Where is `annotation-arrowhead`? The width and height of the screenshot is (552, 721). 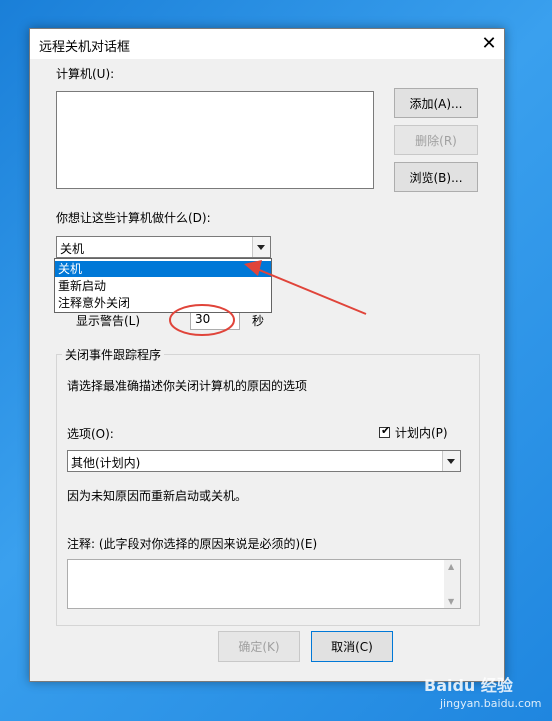 annotation-arrowhead is located at coordinates (253, 268).